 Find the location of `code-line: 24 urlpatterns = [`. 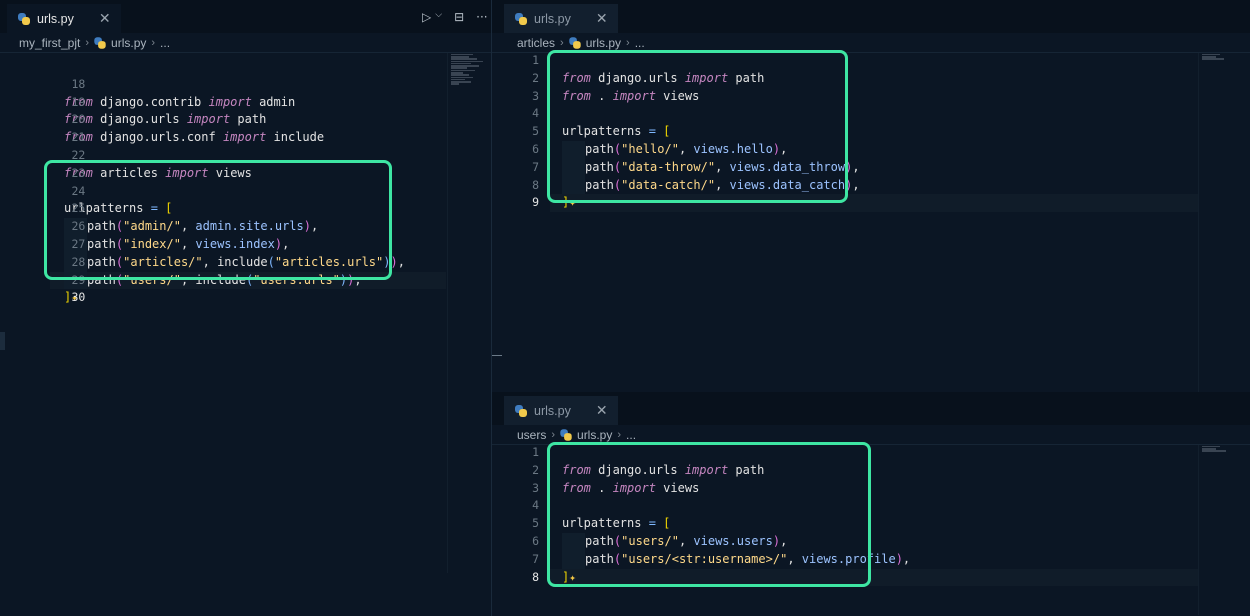

code-line: 24 urlpatterns = [ is located at coordinates (245, 190).